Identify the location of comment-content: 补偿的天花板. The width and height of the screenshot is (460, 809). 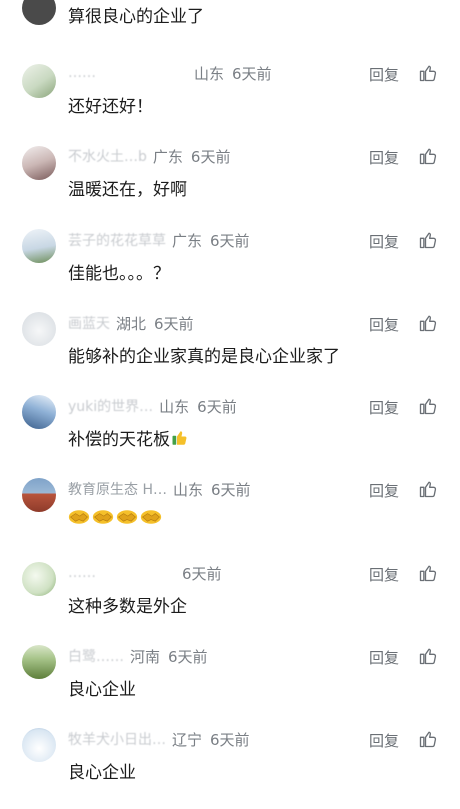
(128, 437).